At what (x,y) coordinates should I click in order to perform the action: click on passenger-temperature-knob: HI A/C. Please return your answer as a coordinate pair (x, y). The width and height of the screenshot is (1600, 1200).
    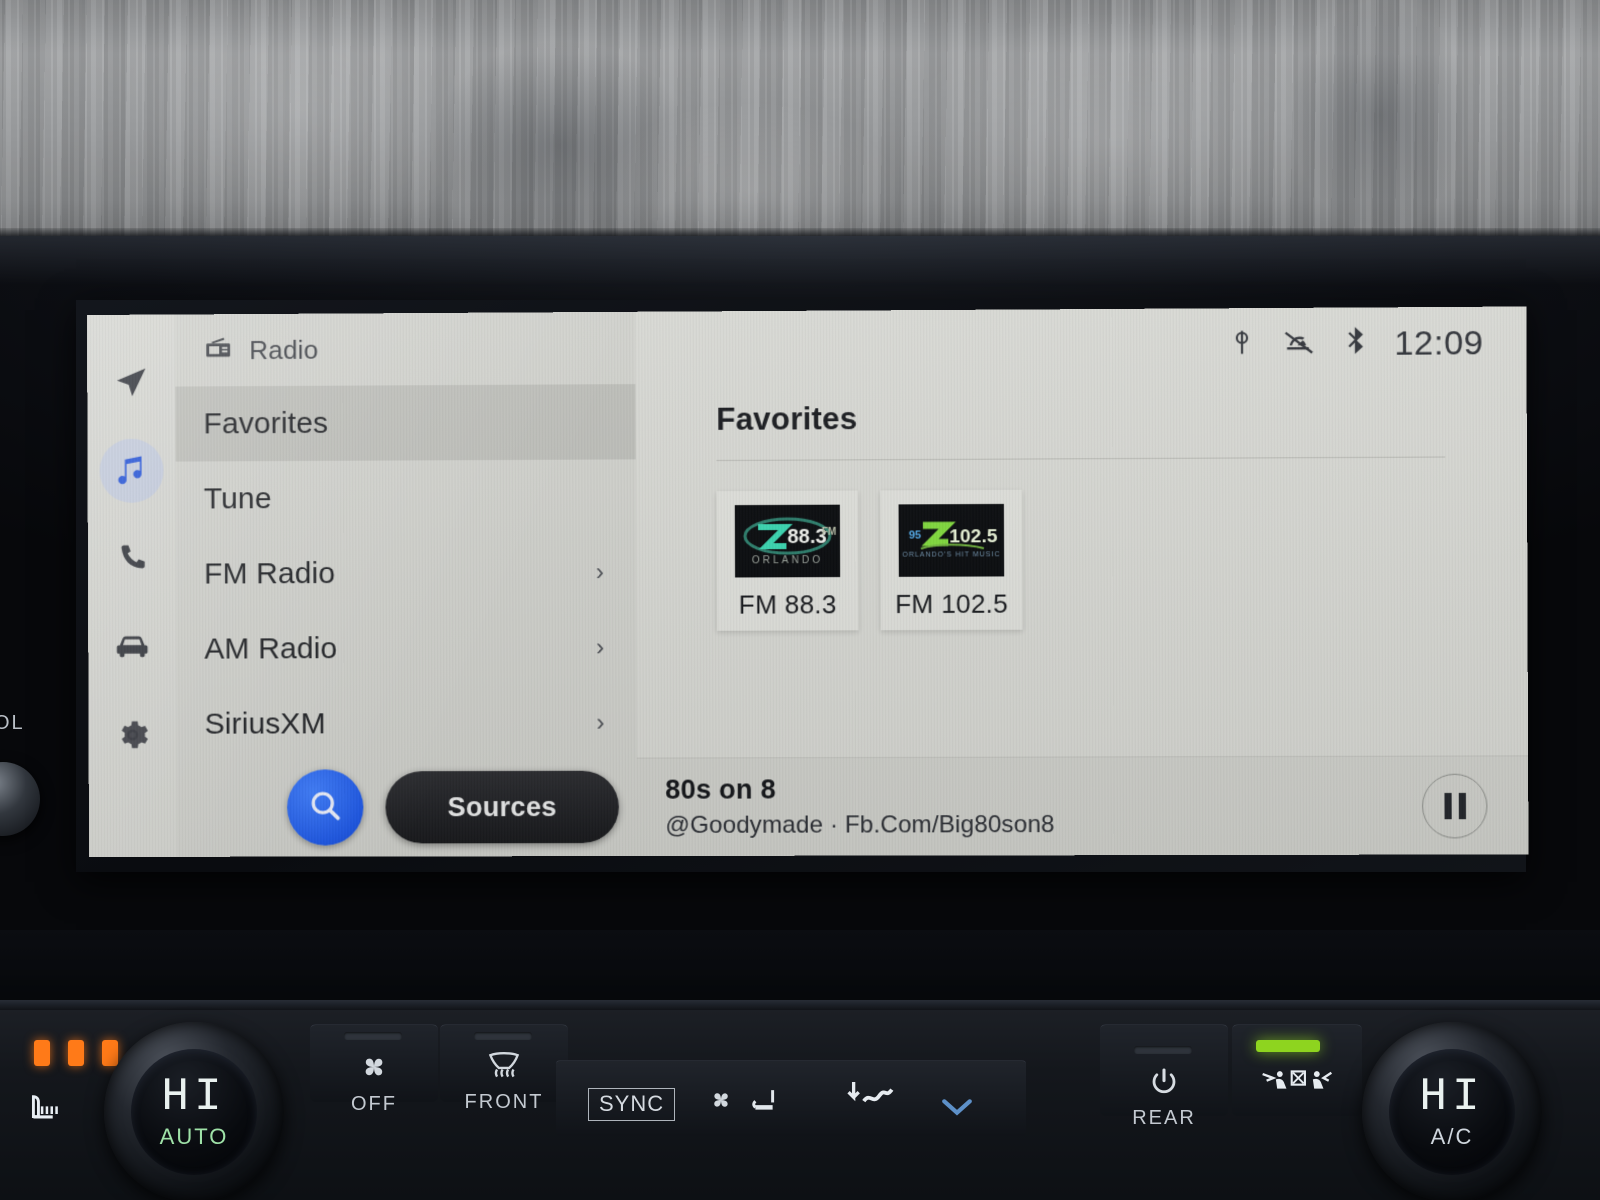
    Looking at the image, I should click on (1452, 1111).